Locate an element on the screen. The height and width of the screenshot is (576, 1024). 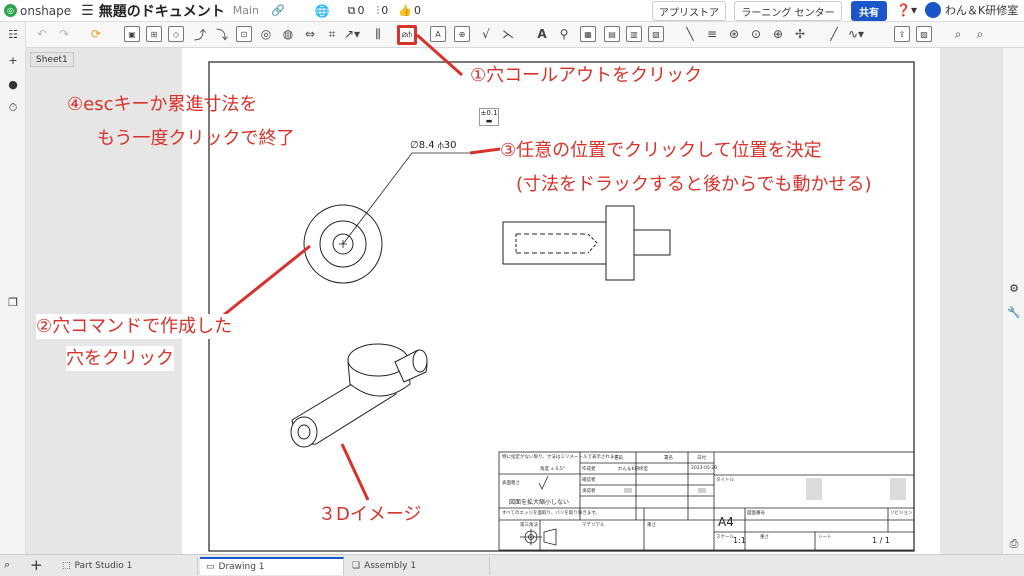
annotation-3d-image: ３Dイメージ is located at coordinates (370, 514).